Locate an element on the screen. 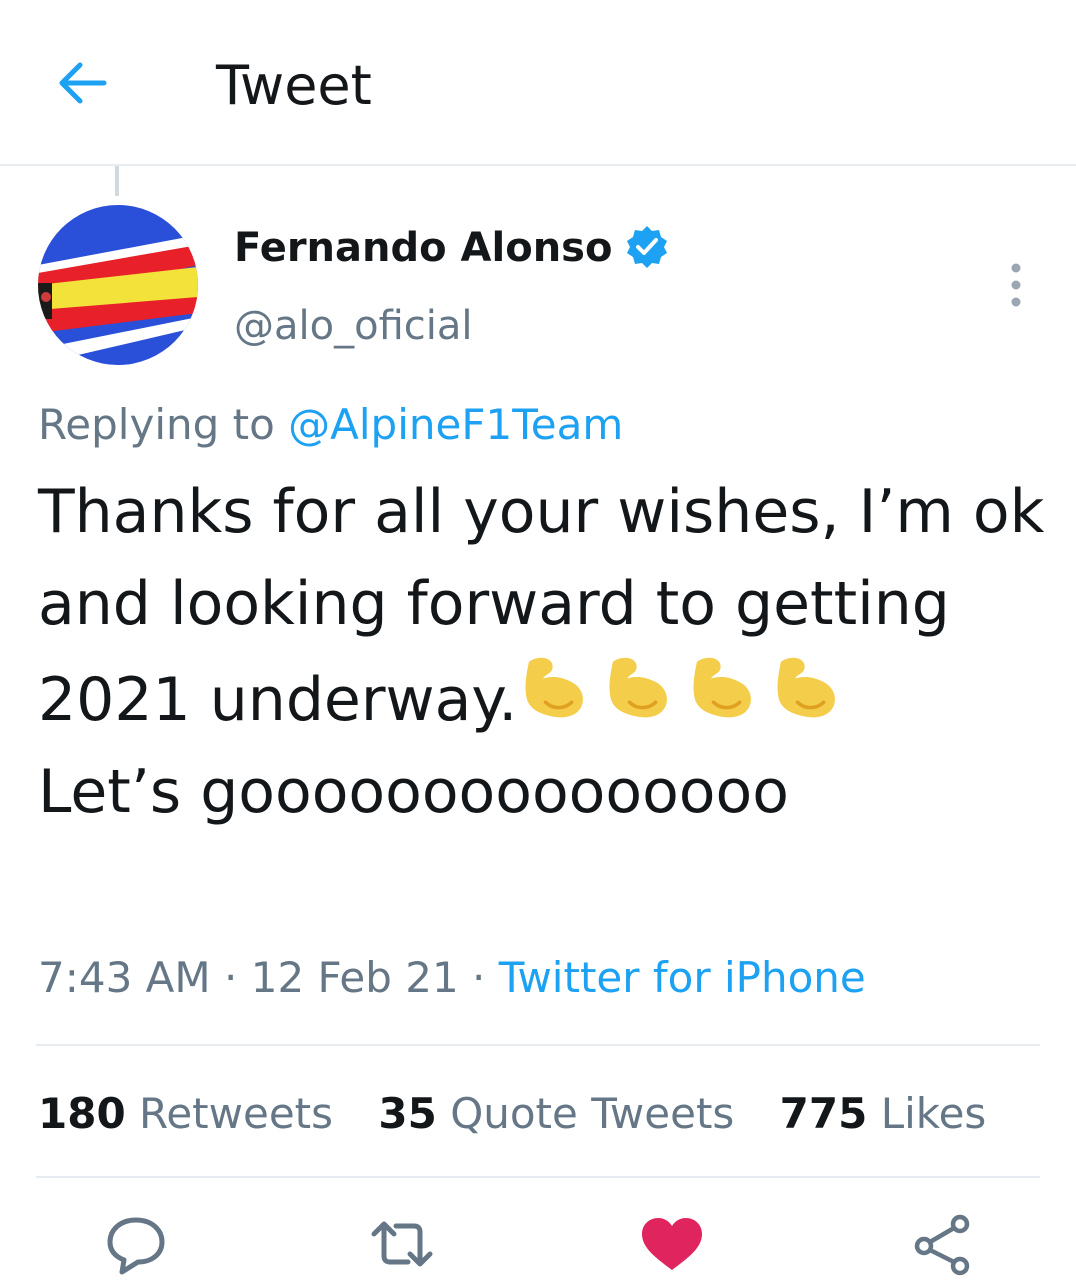 Image resolution: width=1076 pixels, height=1280 pixels. page-title: Tweet is located at coordinates (294, 85).